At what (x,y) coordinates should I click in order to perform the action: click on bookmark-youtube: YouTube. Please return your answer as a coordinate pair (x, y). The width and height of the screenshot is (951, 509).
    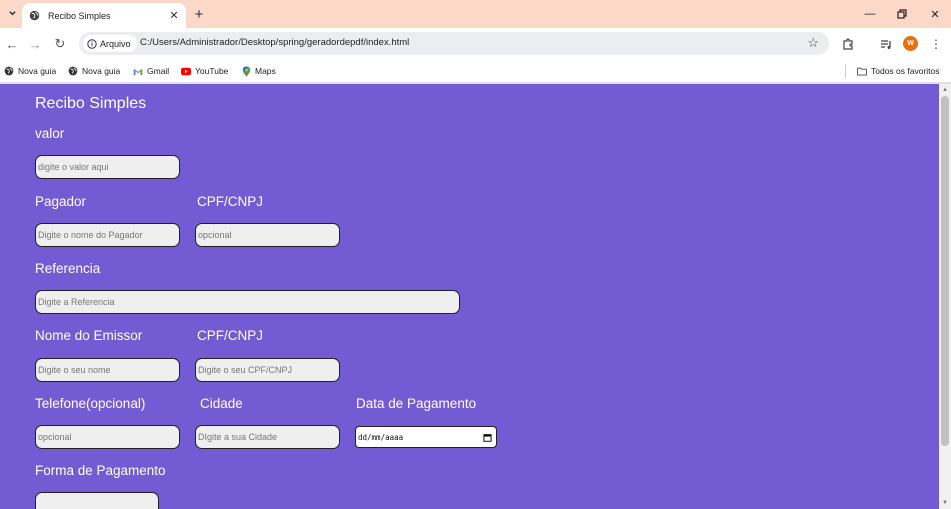
    Looking at the image, I should click on (204, 71).